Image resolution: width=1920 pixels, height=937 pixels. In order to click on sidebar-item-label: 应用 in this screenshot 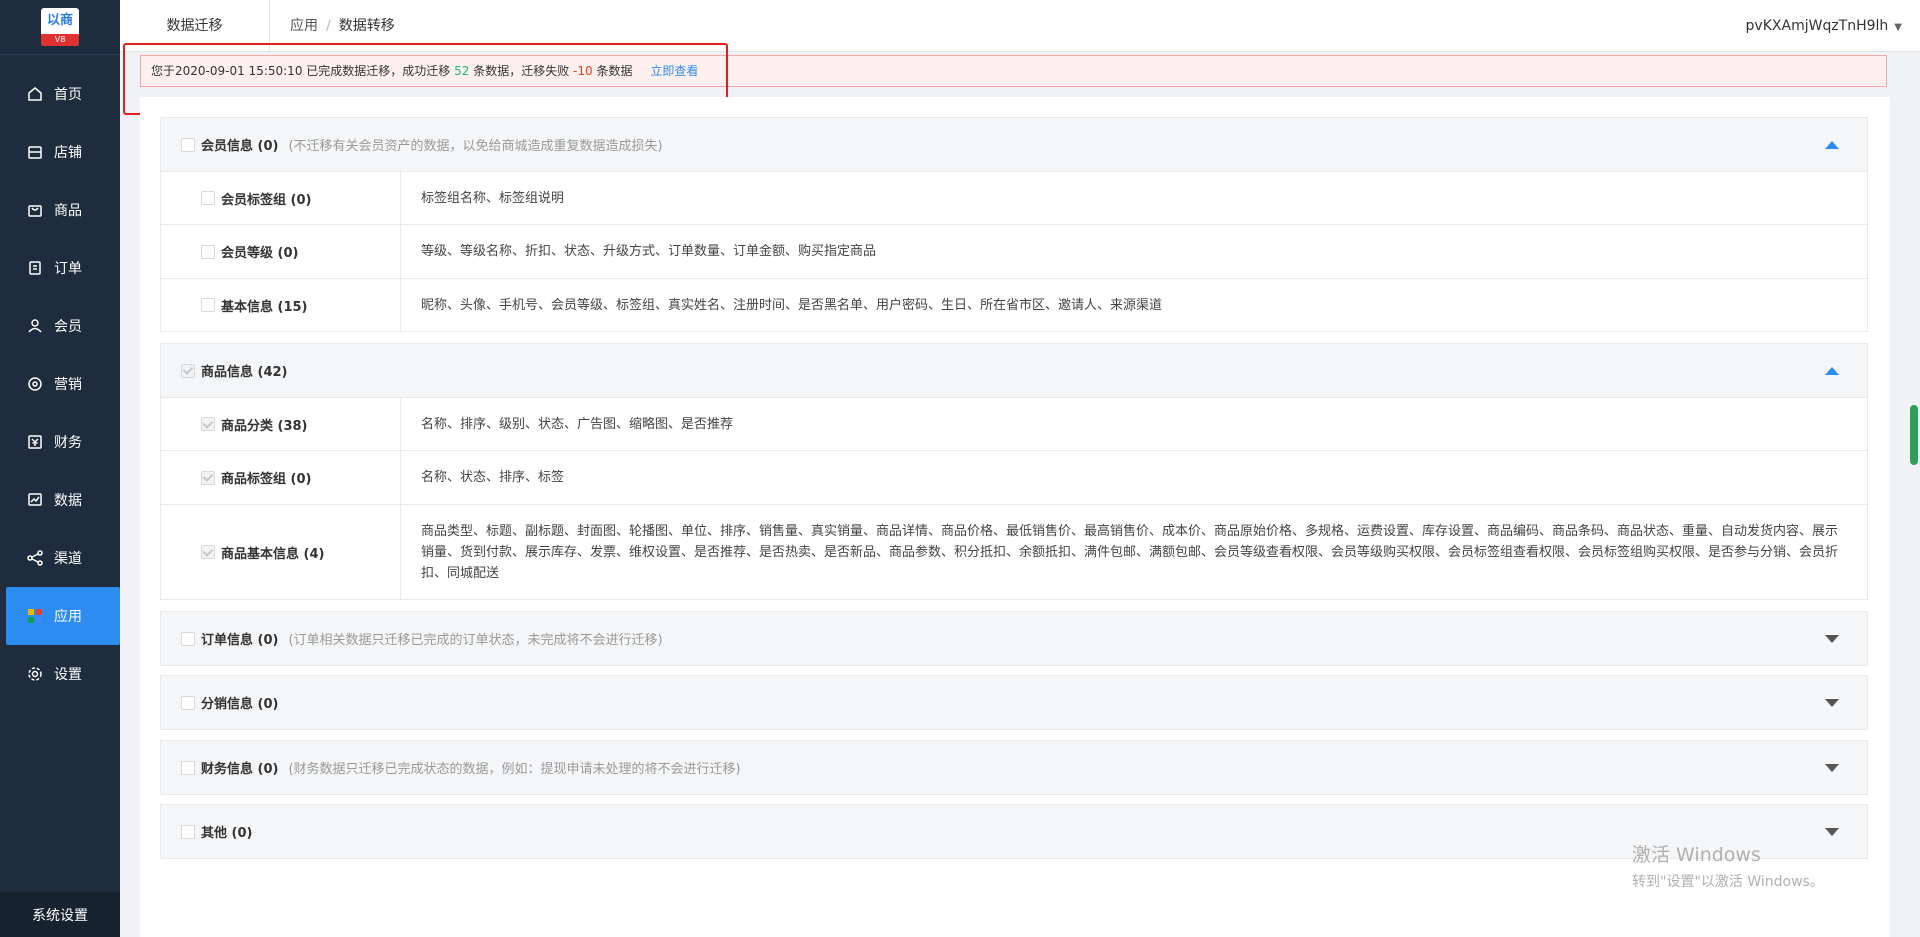, I will do `click(68, 617)`.